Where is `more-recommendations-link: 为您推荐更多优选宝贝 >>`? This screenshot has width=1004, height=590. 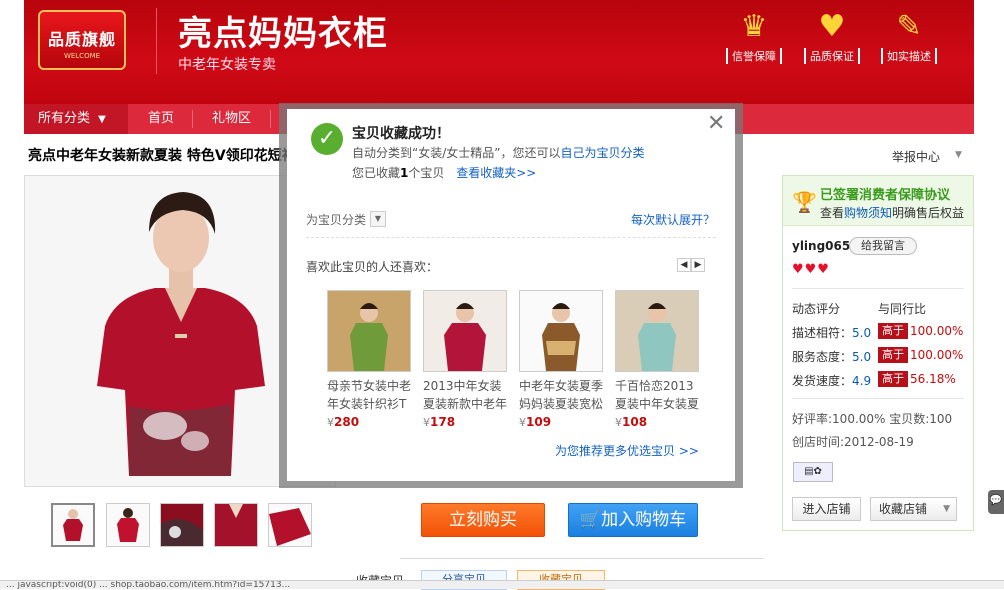
more-recommendations-link: 为您推荐更多优选宝贝 >> is located at coordinates (627, 450).